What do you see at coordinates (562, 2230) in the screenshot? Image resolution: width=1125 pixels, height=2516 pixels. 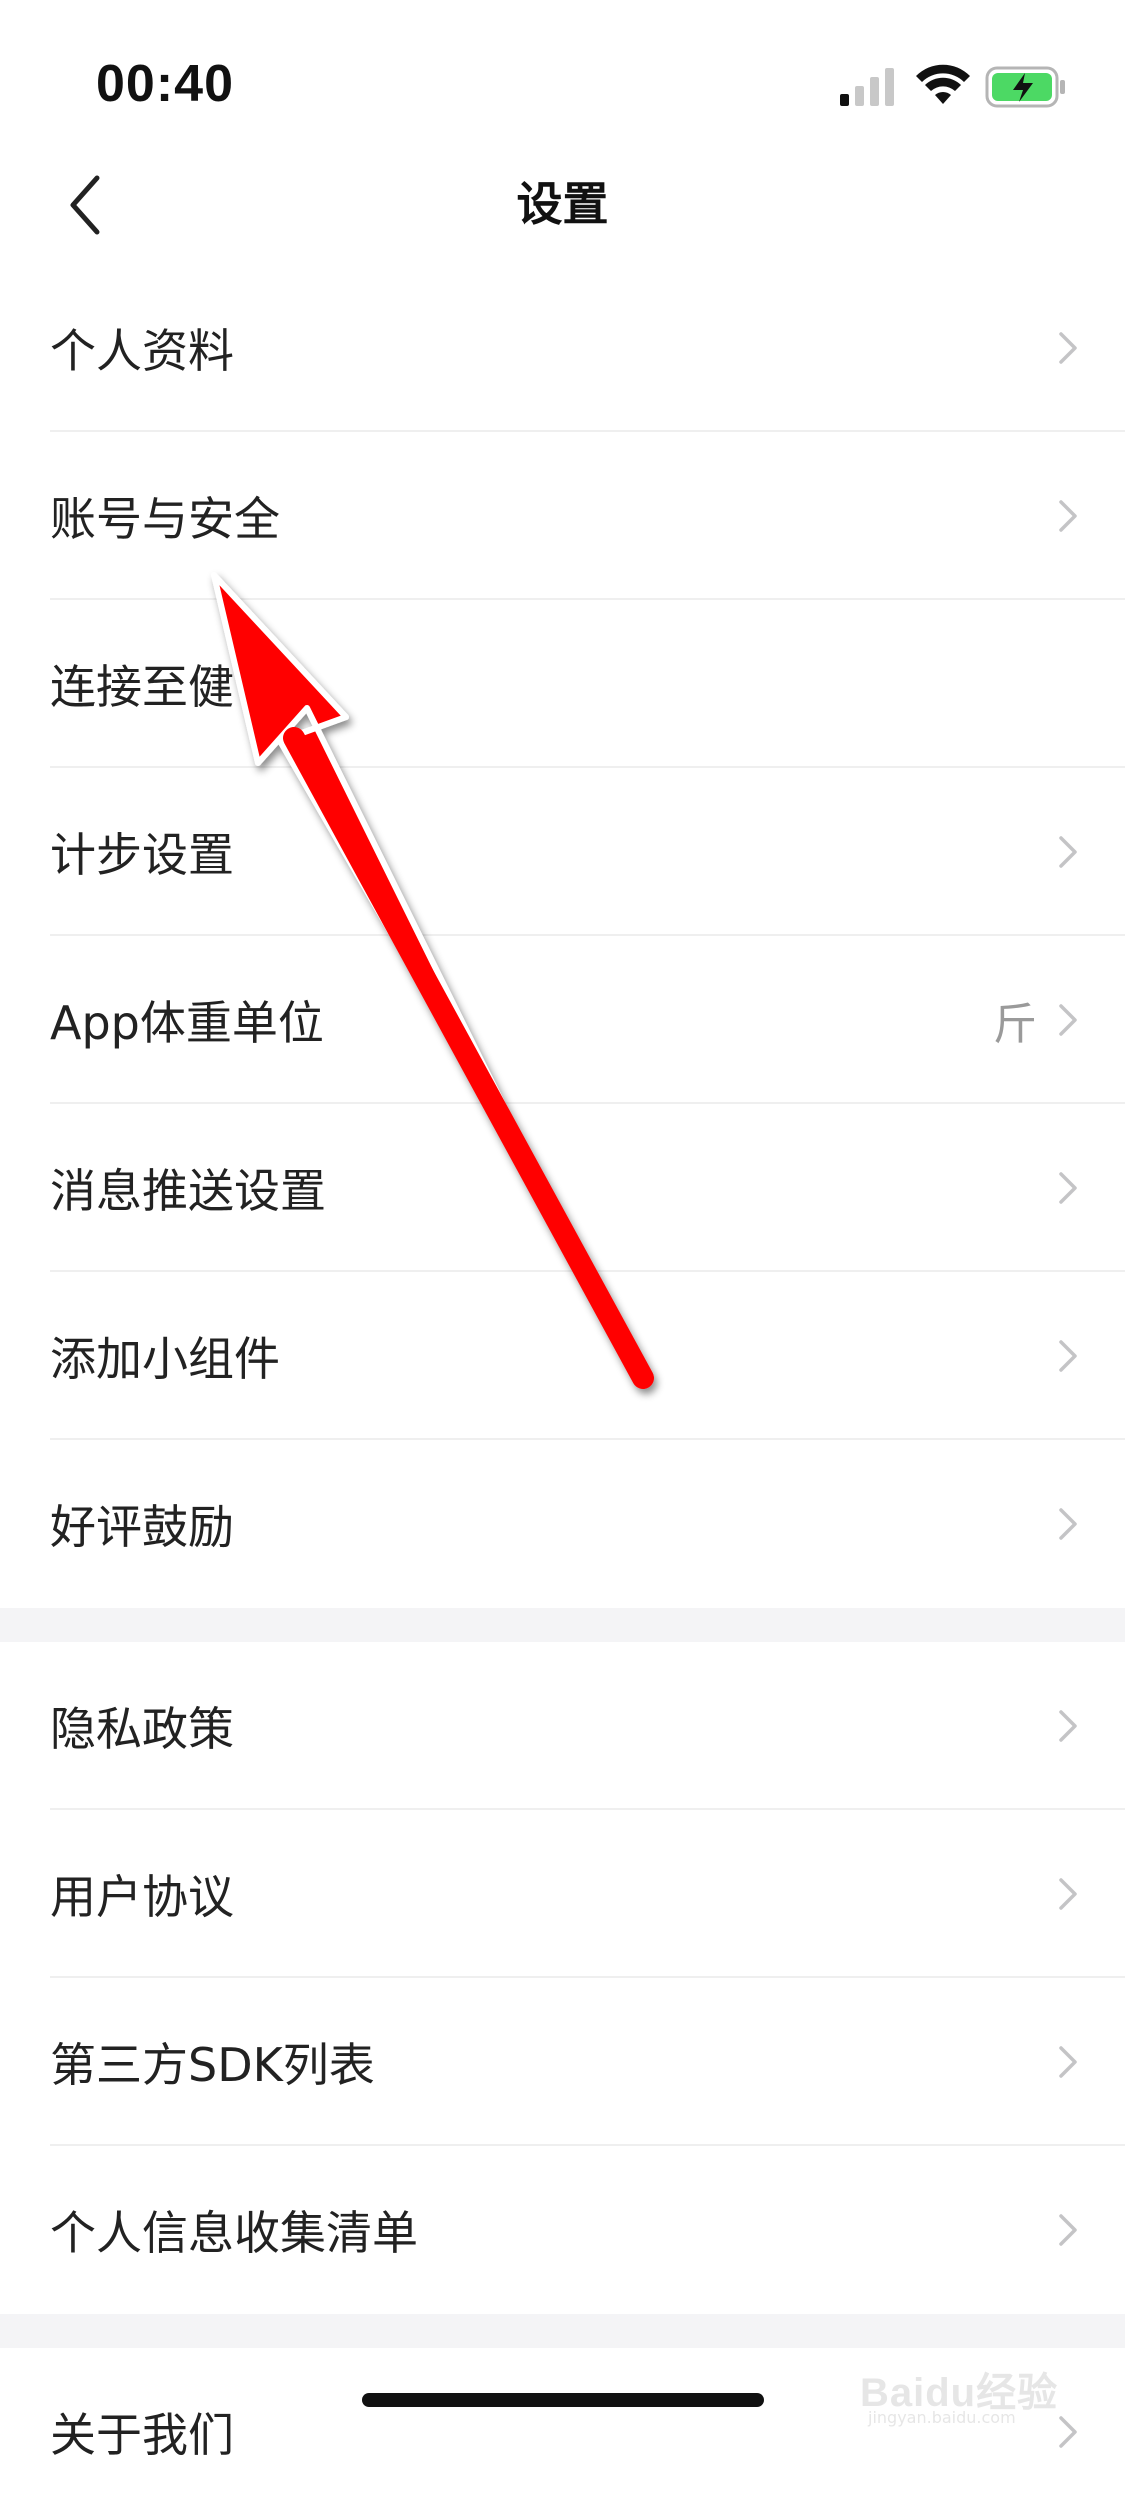 I see `settings-item-personal-info-list: 个人信息收集清单` at bounding box center [562, 2230].